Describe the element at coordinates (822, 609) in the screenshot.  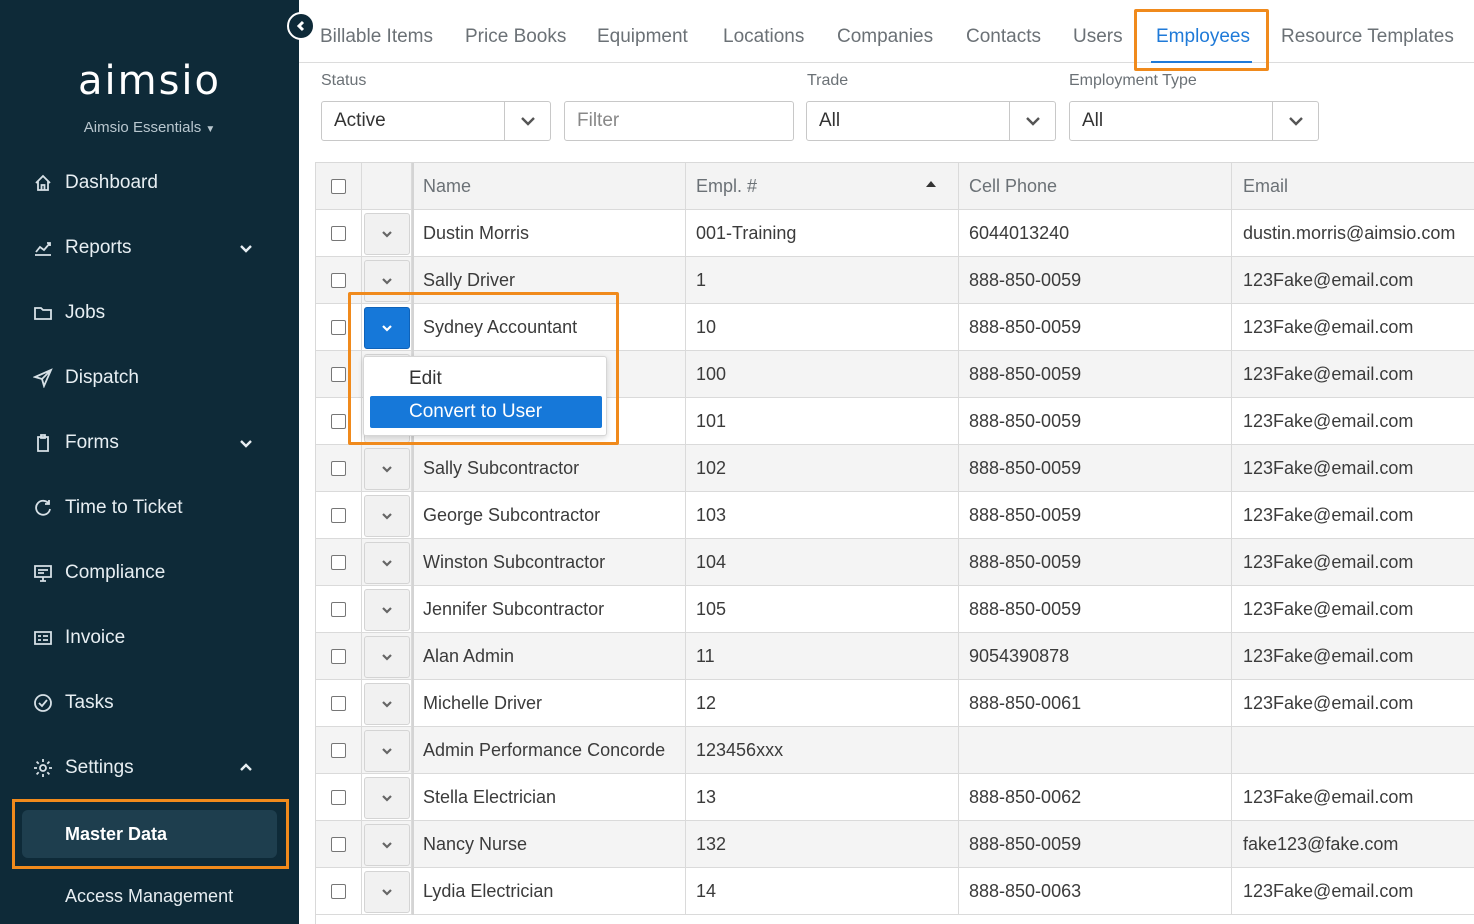
I see `cell-empl: 105` at that location.